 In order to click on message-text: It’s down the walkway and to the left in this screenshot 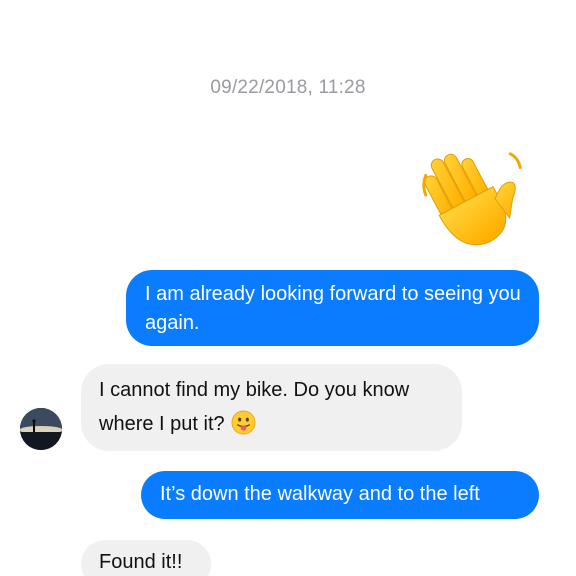, I will do `click(320, 494)`.